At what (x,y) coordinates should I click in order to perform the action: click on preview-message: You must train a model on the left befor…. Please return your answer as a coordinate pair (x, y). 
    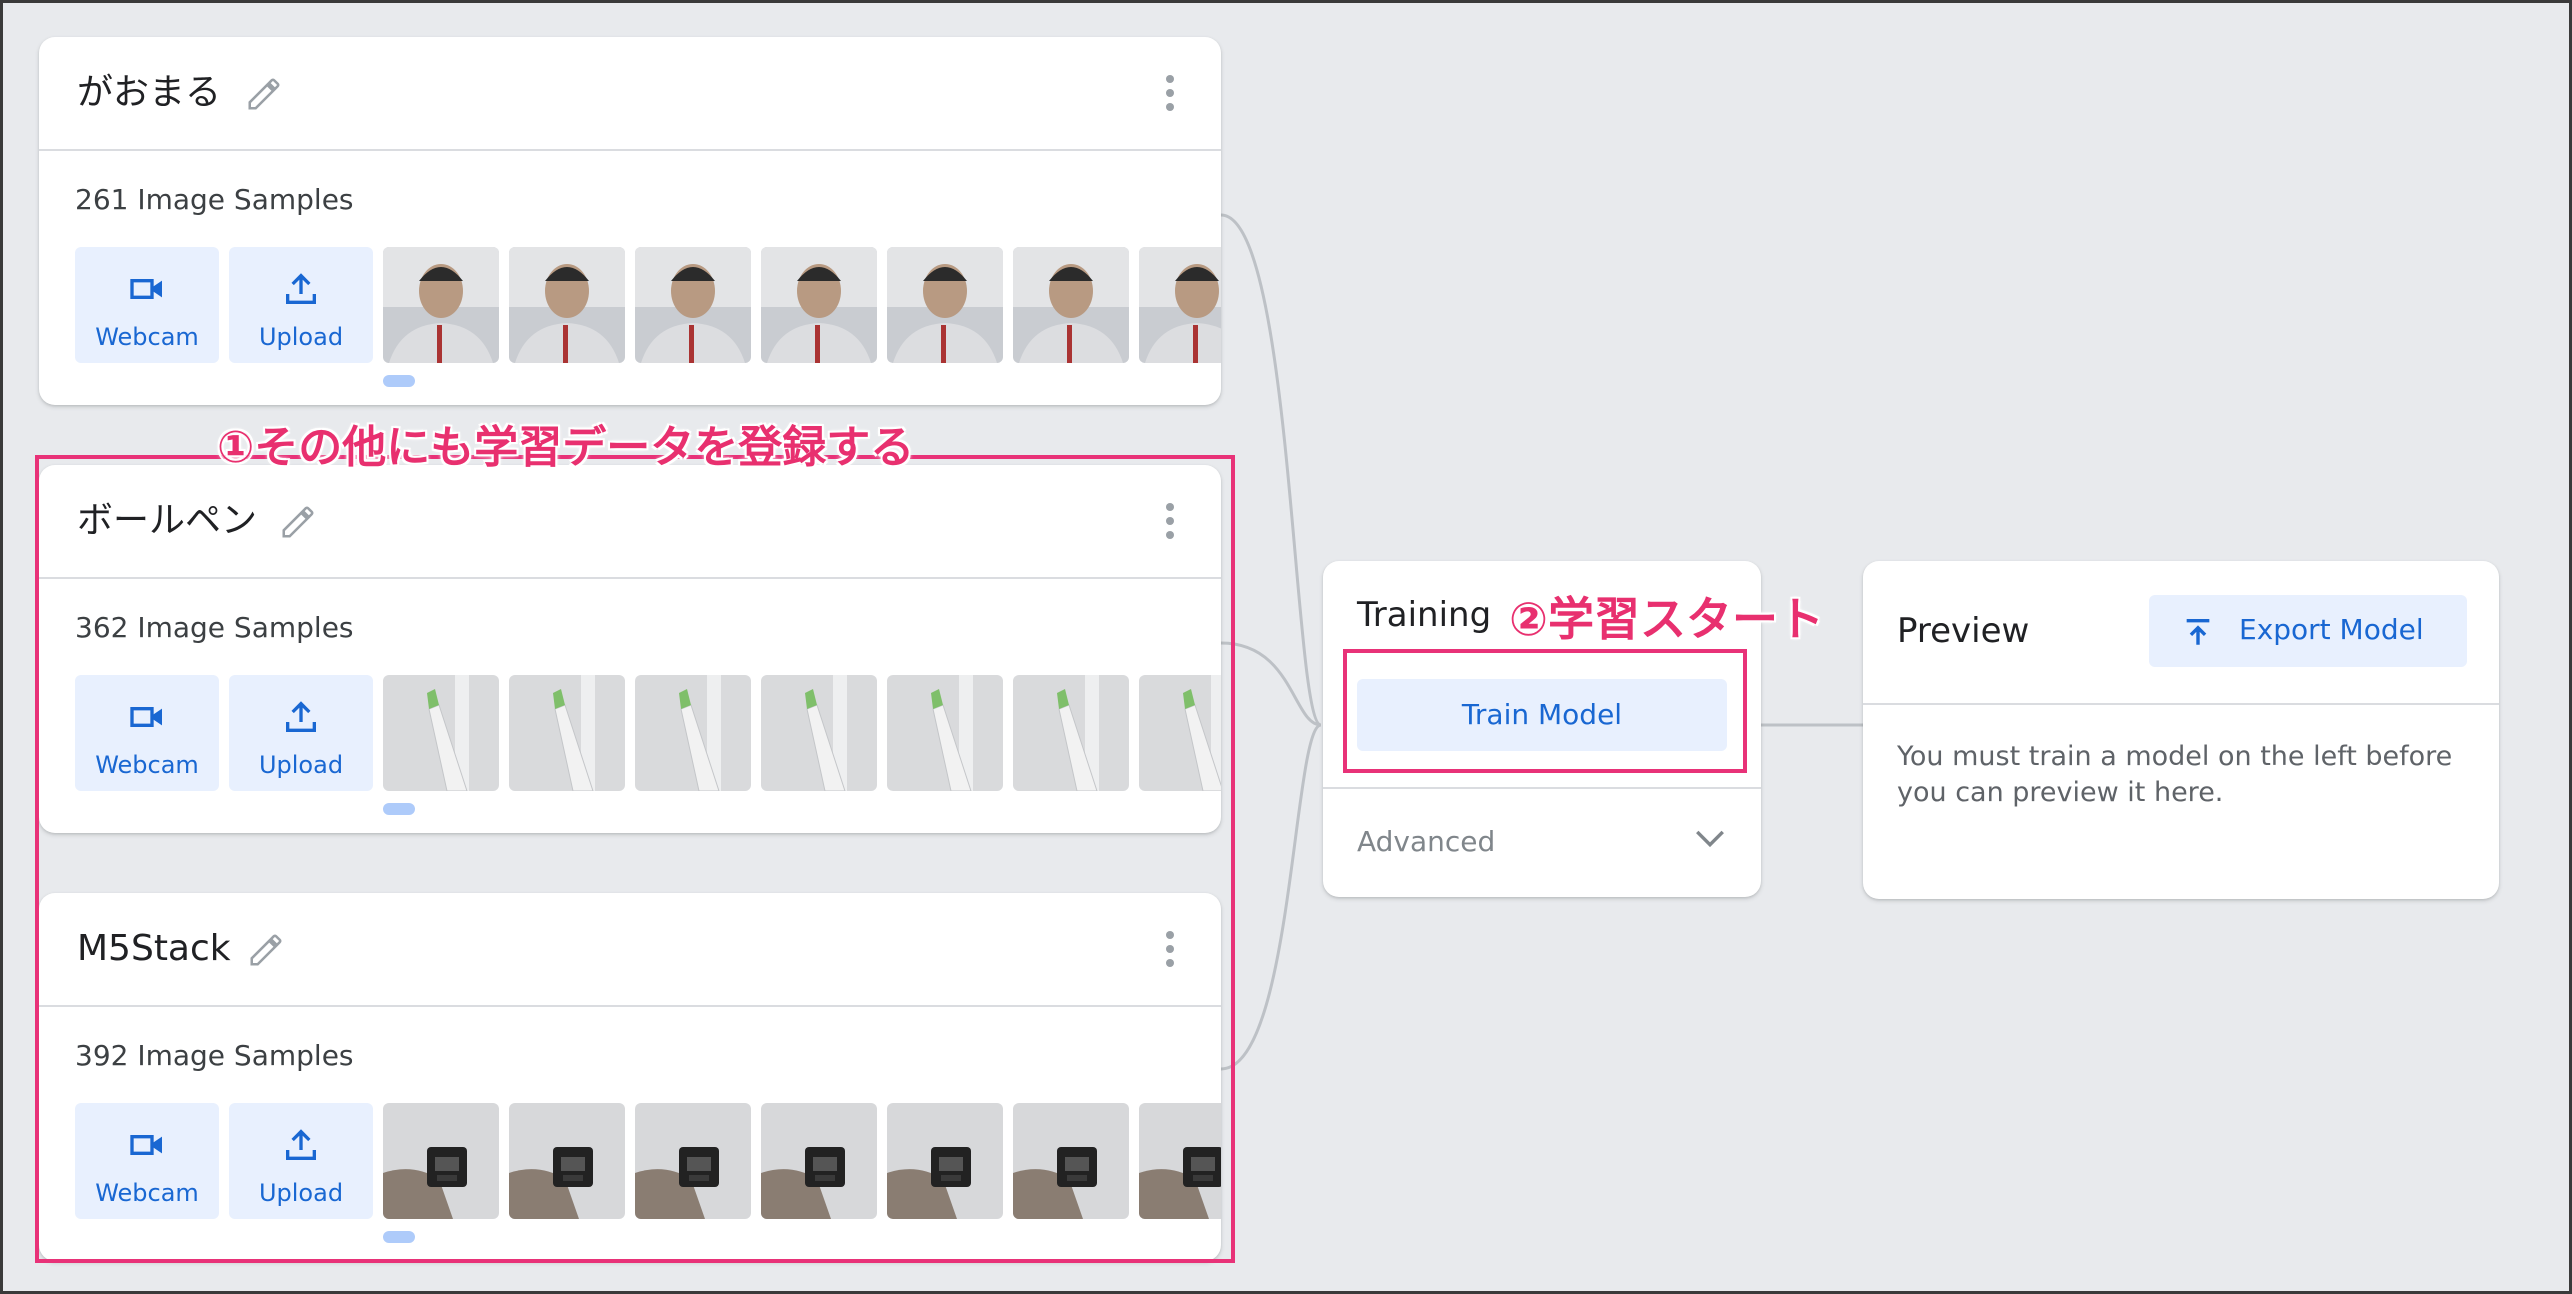
    Looking at the image, I should click on (2175, 774).